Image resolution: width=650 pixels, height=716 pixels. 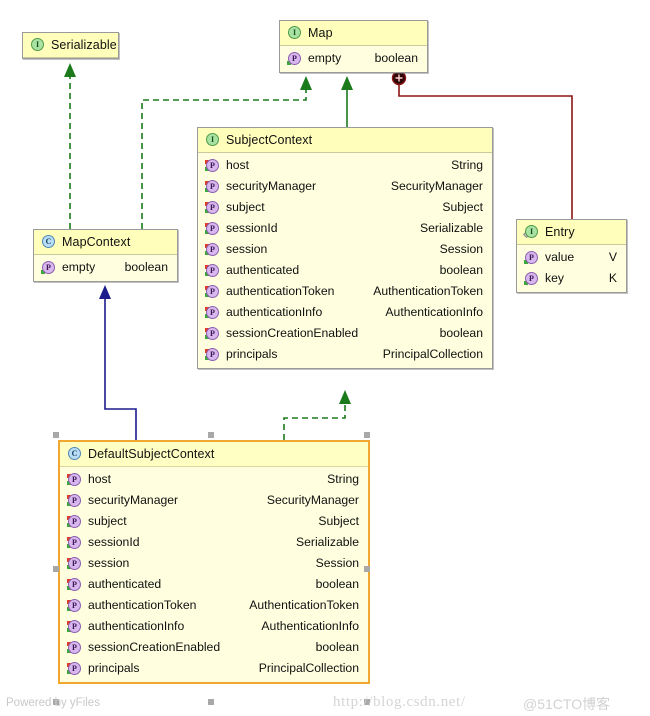 What do you see at coordinates (212, 139) in the screenshot?
I see `interface-icon: I` at bounding box center [212, 139].